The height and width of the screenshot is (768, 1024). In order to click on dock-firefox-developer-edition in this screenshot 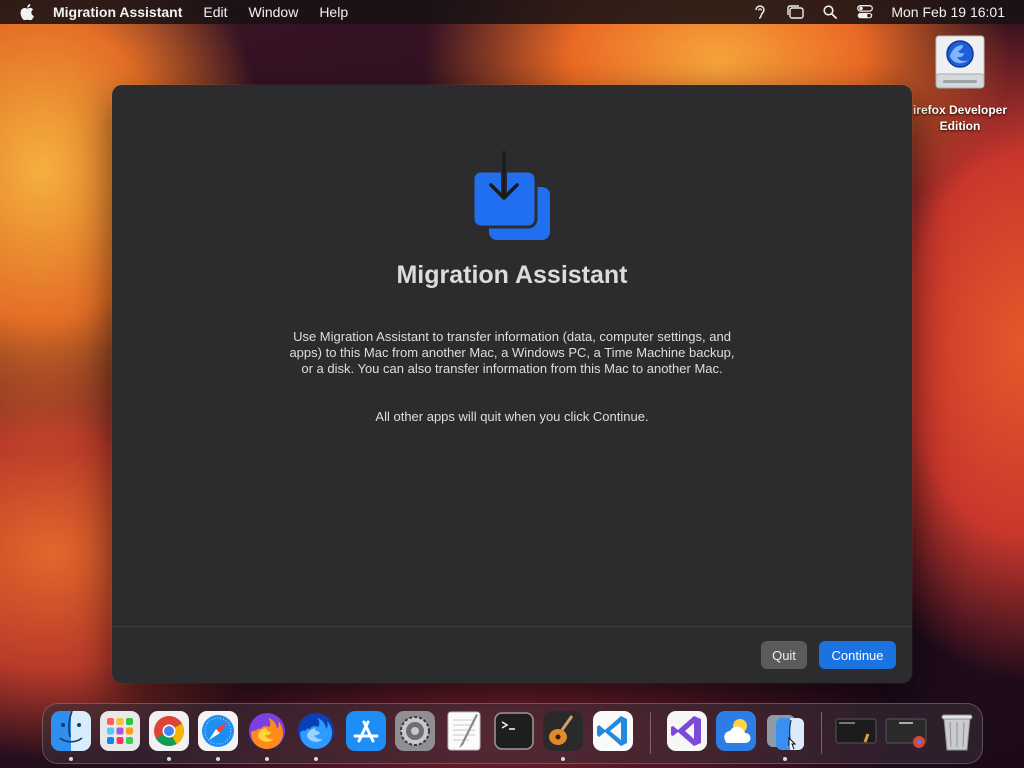, I will do `click(316, 731)`.